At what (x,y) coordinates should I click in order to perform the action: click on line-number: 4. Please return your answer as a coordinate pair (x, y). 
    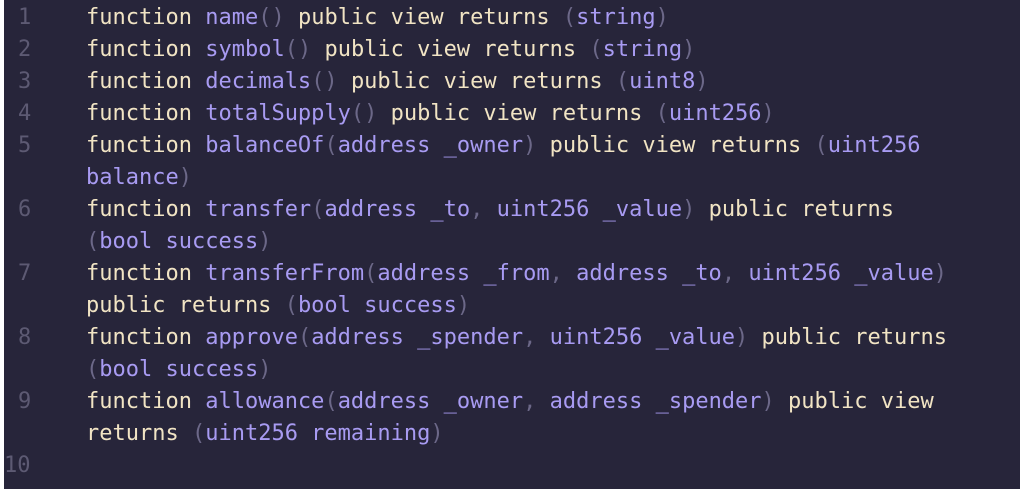
    Looking at the image, I should click on (25, 113).